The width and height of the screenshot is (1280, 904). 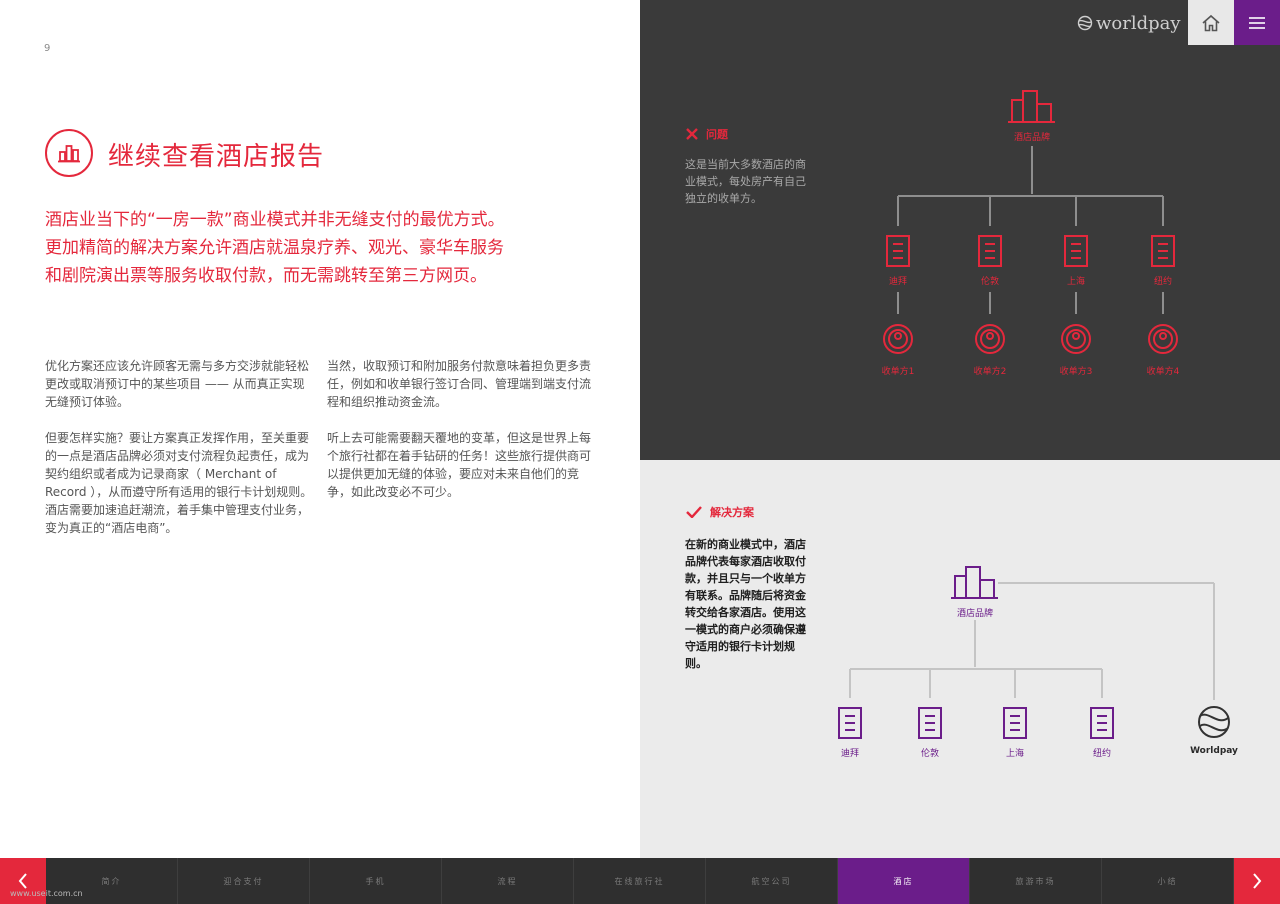 I want to click on solution-city-label: 纽约, so click(x=1102, y=754).